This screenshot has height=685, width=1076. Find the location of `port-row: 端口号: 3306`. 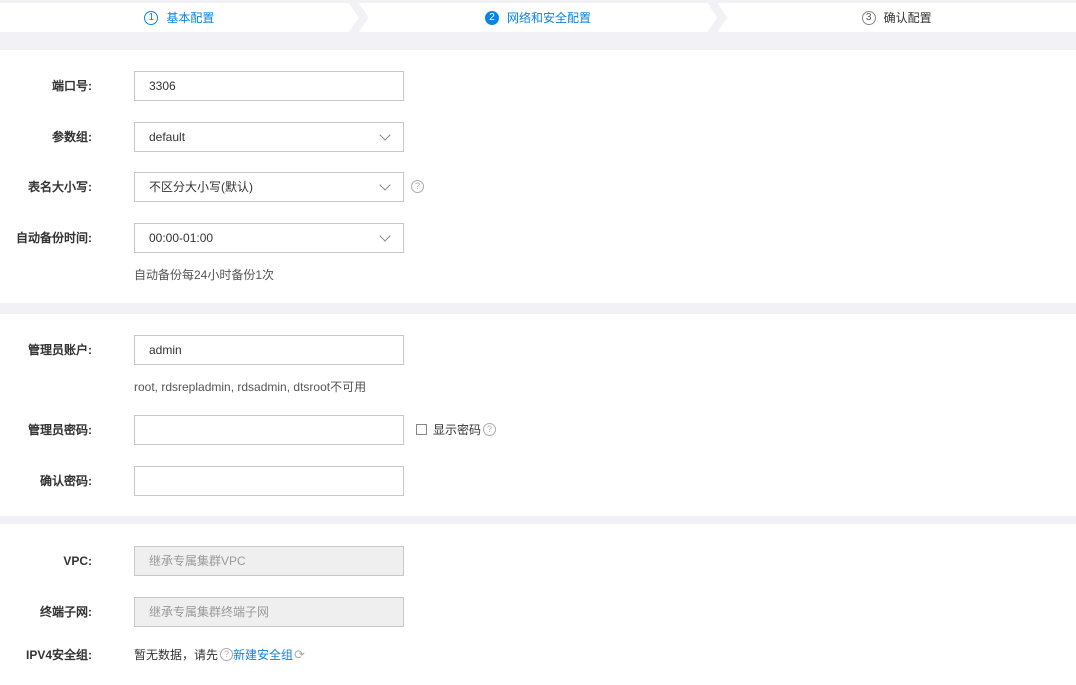

port-row: 端口号: 3306 is located at coordinates (538, 86).